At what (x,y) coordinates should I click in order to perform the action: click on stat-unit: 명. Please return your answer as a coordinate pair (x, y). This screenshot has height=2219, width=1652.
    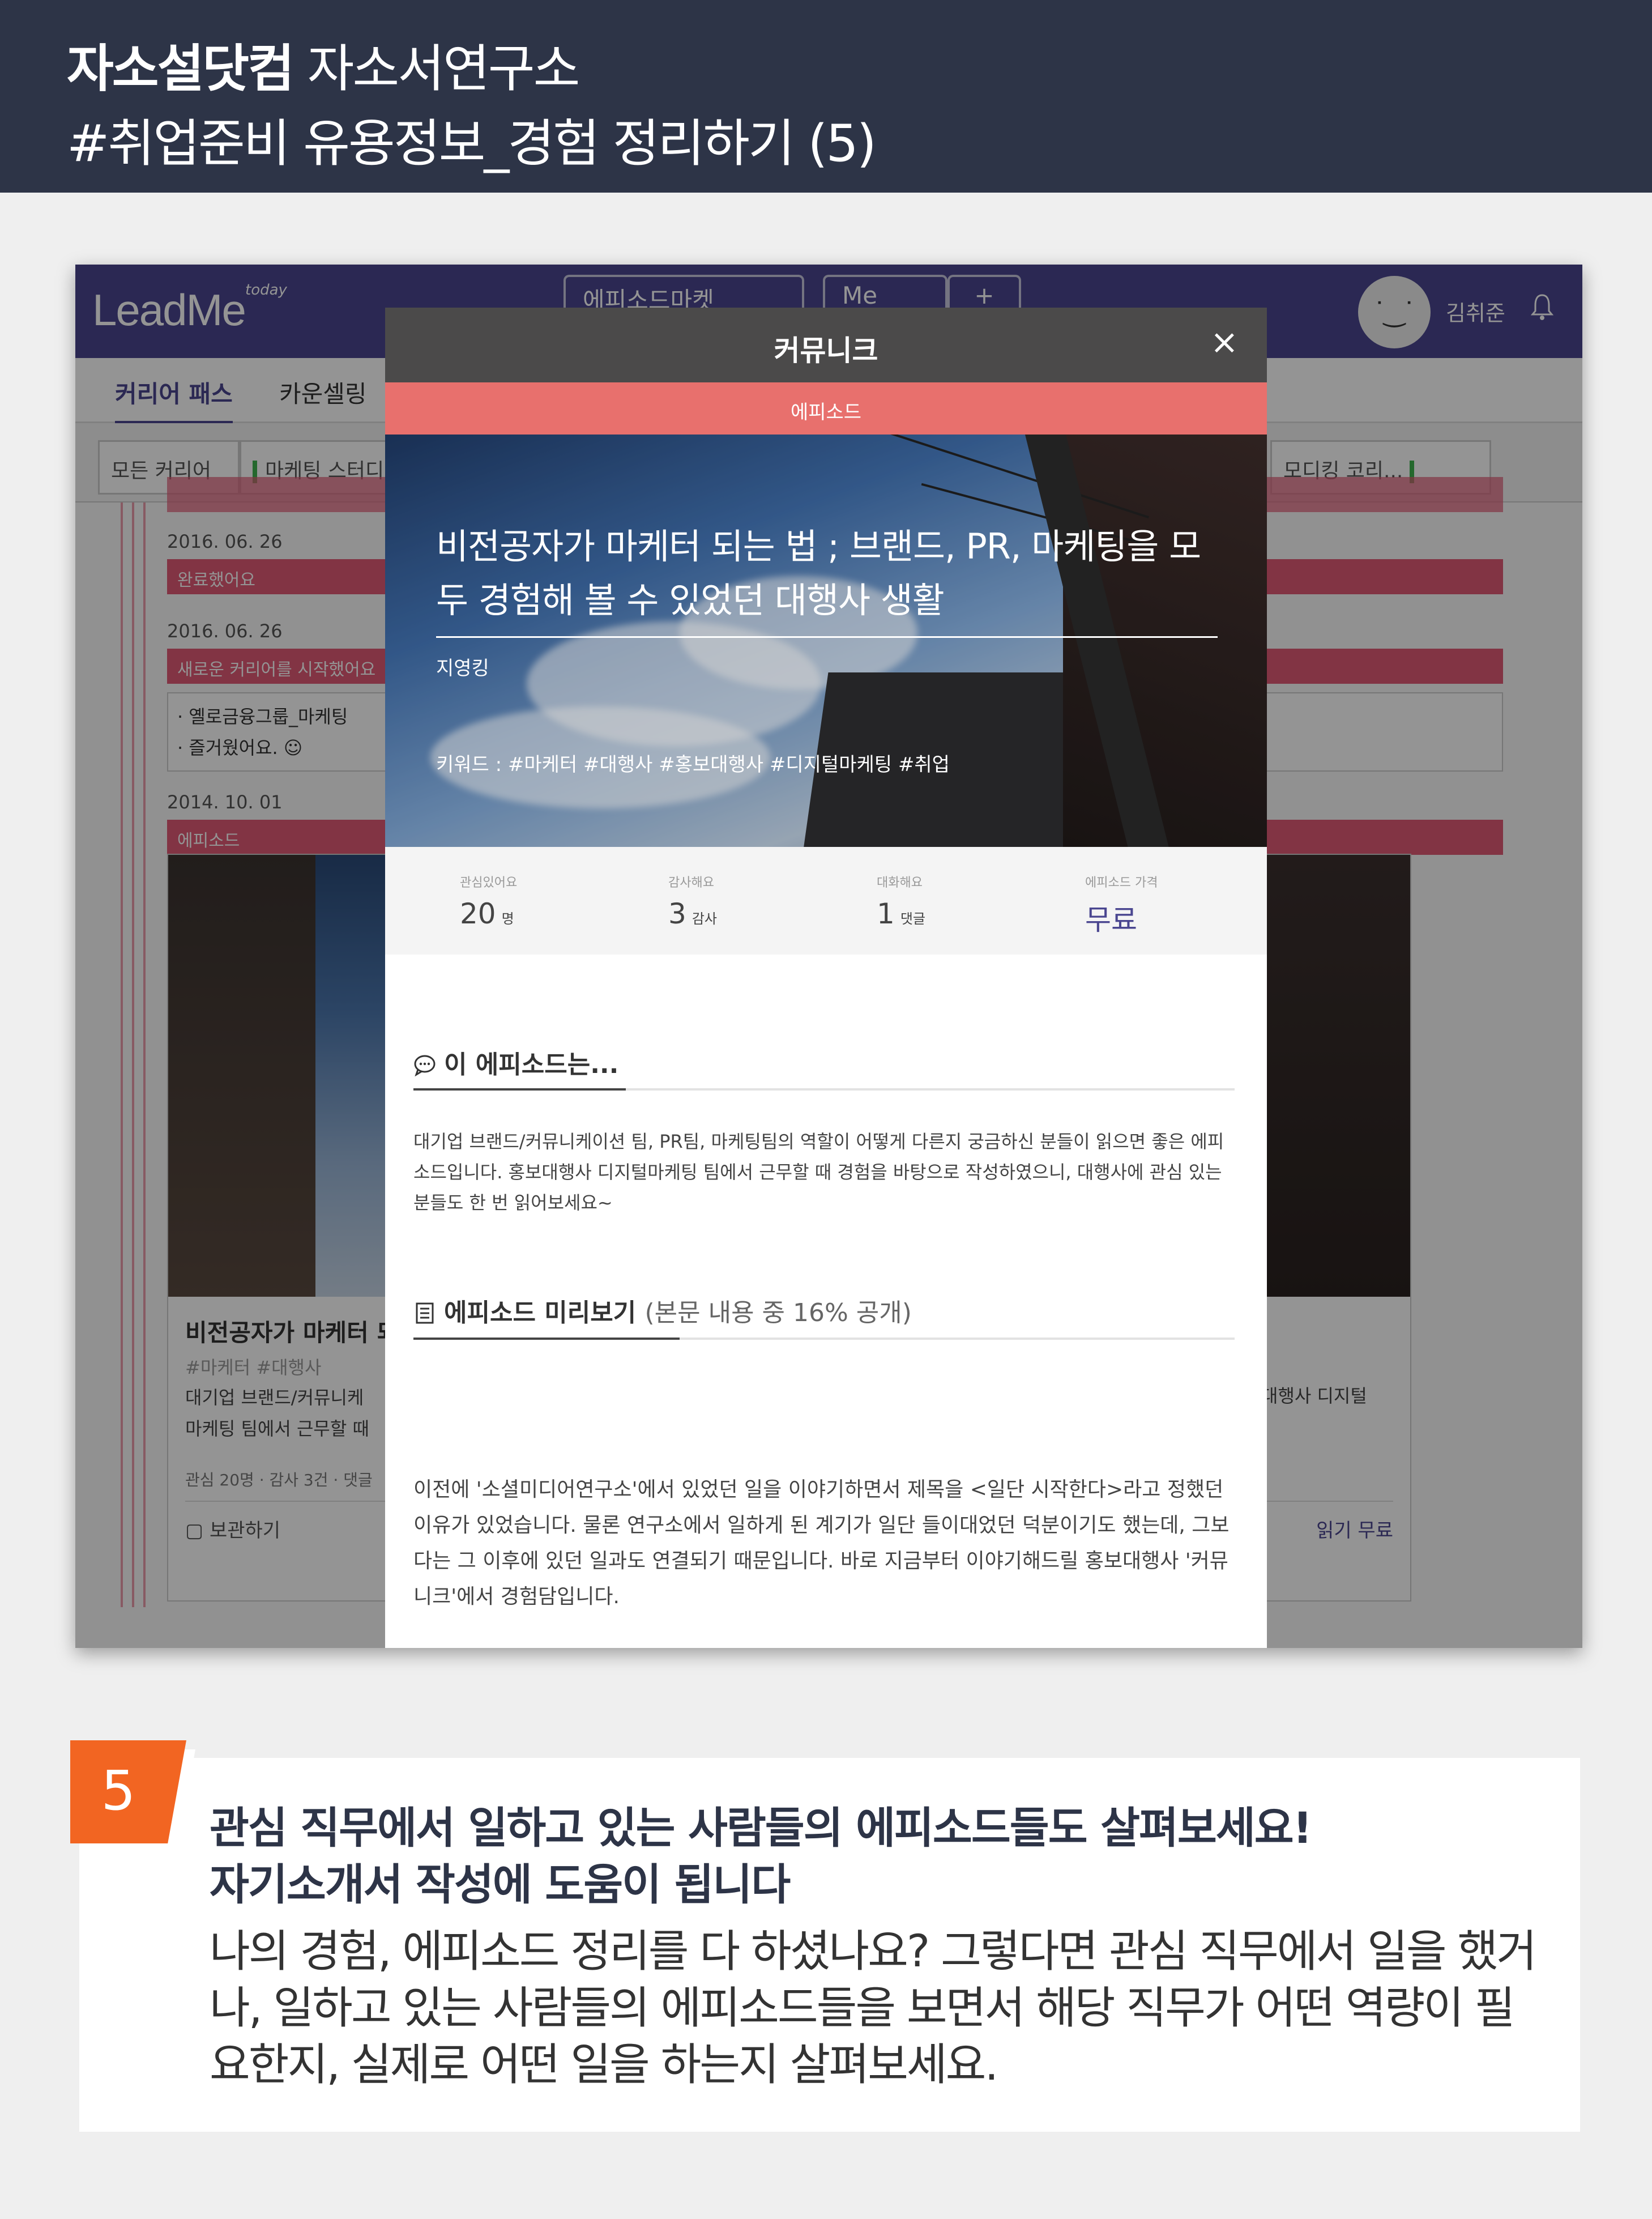
    Looking at the image, I should click on (508, 919).